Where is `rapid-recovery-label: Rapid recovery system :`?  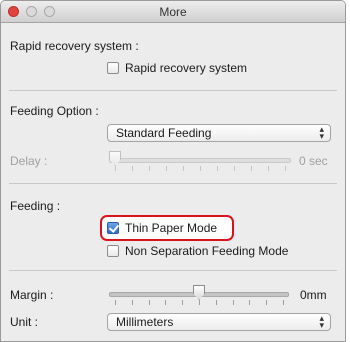 rapid-recovery-label: Rapid recovery system : is located at coordinates (74, 46).